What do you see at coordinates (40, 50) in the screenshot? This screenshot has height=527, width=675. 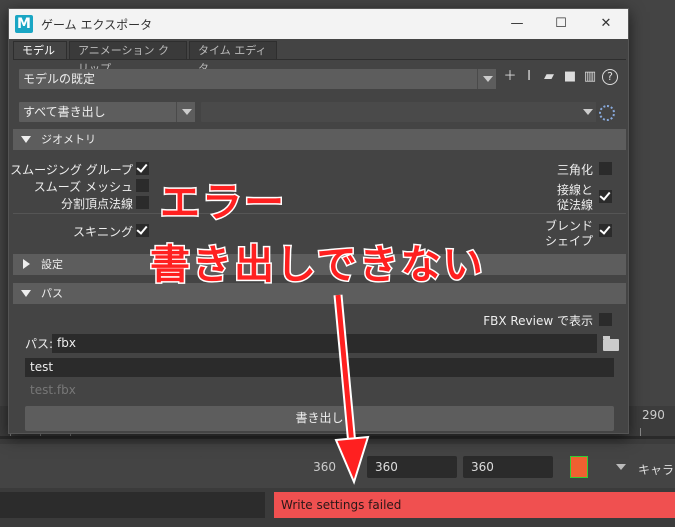 I see `tab-model: モデル` at bounding box center [40, 50].